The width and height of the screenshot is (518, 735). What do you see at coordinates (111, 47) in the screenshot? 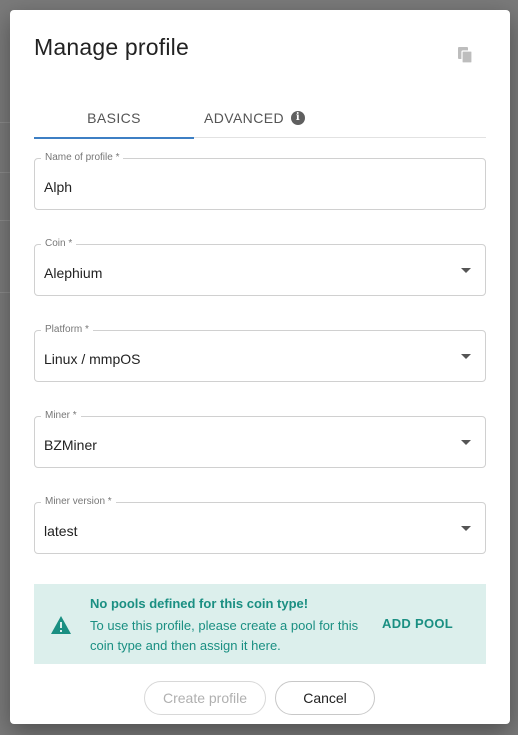
I see `dialog-title: Manage profile` at bounding box center [111, 47].